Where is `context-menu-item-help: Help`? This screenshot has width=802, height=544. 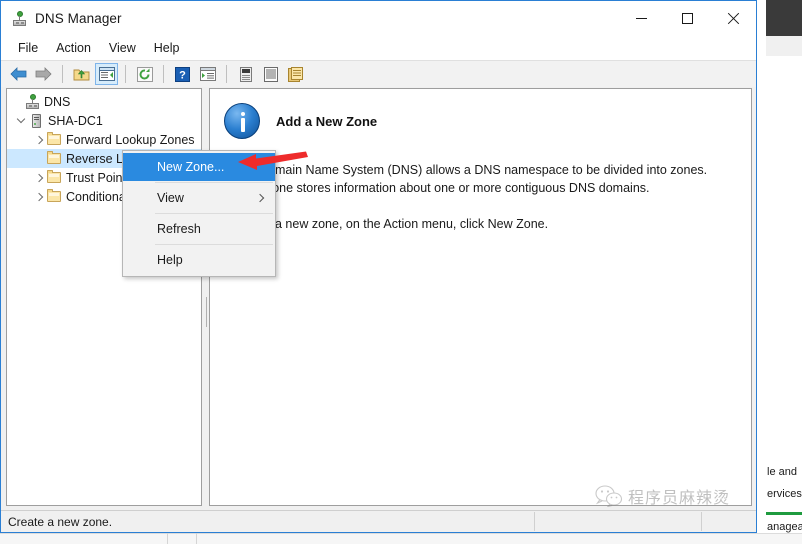
context-menu-item-help: Help is located at coordinates (199, 260).